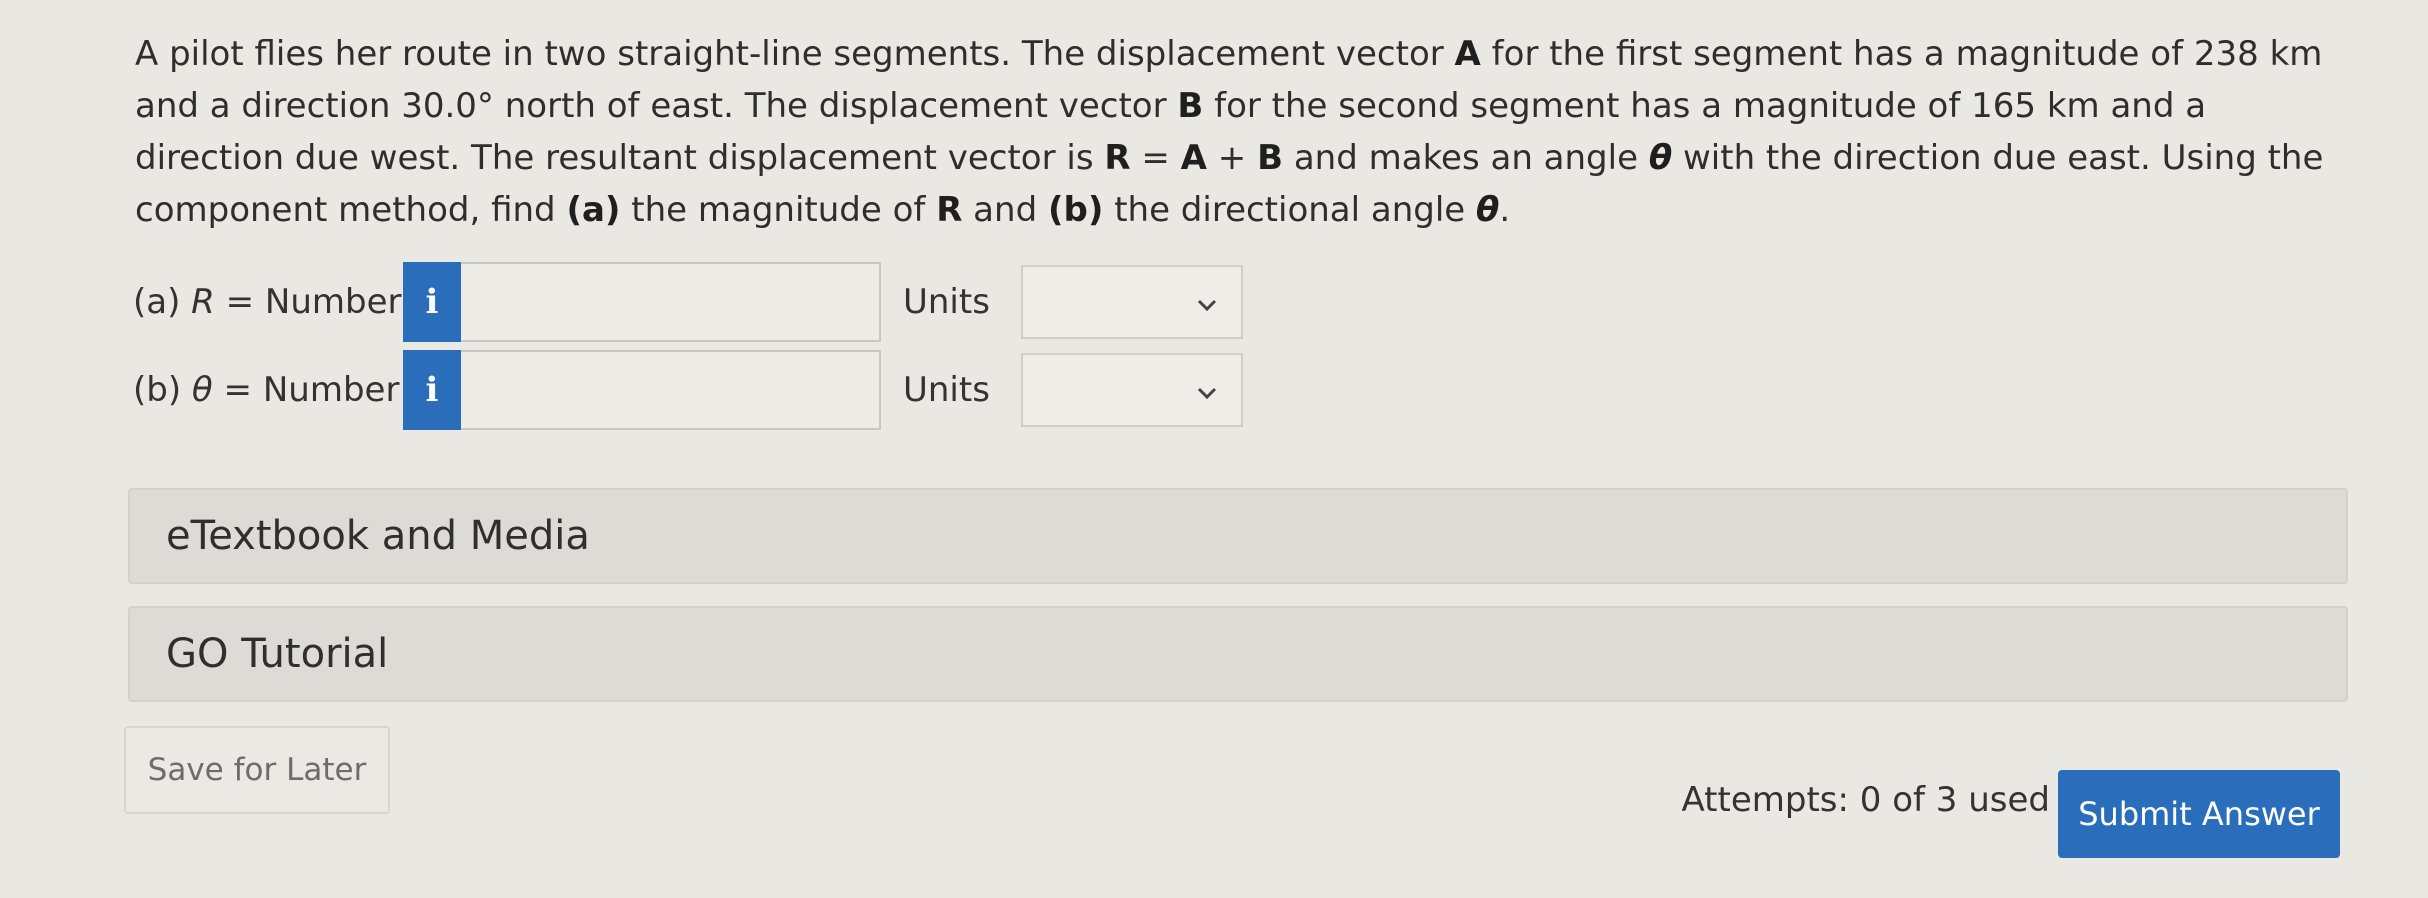  Describe the element at coordinates (162, 390) in the screenshot. I see `label-prefix: (b)` at that location.